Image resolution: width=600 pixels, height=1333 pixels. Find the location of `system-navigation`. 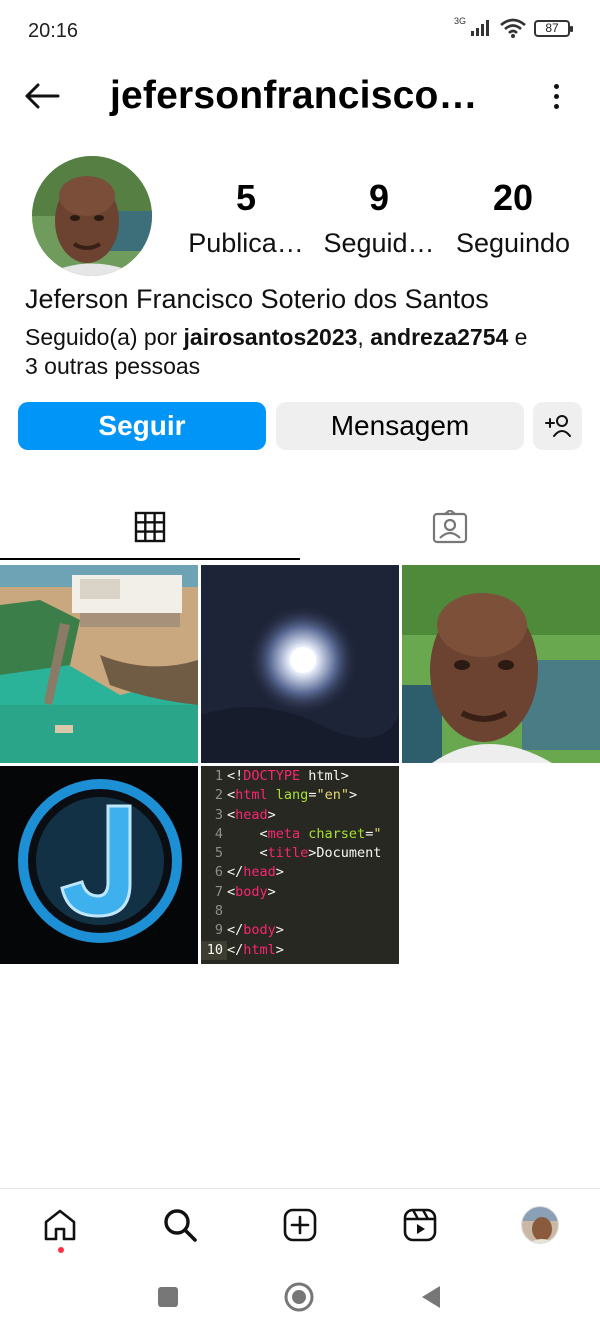

system-navigation is located at coordinates (300, 1297).